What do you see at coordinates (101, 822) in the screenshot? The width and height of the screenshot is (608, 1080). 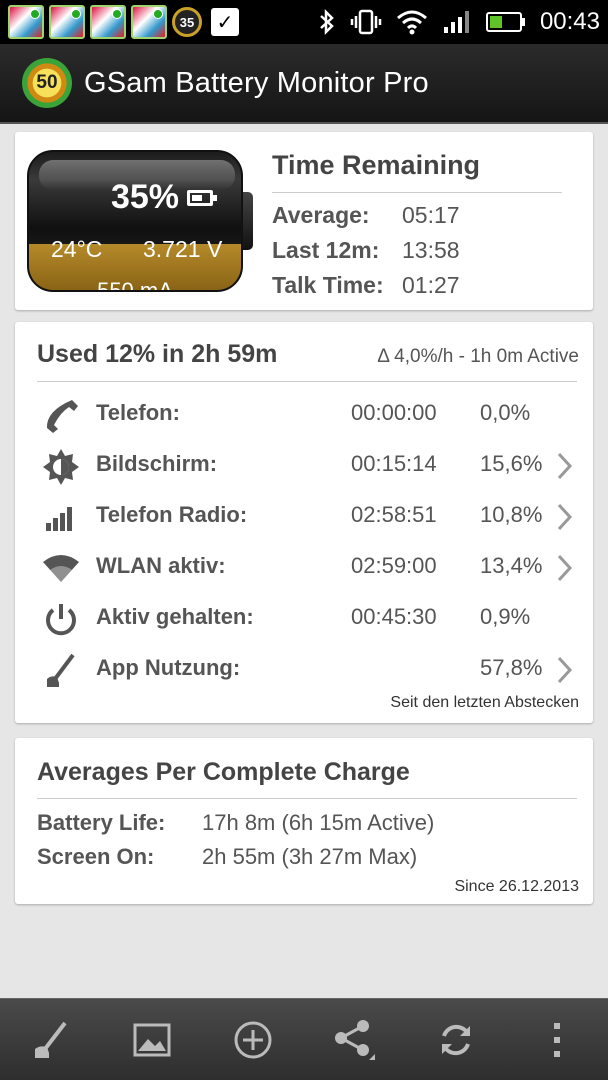 I see `row-label: Battery Life:` at bounding box center [101, 822].